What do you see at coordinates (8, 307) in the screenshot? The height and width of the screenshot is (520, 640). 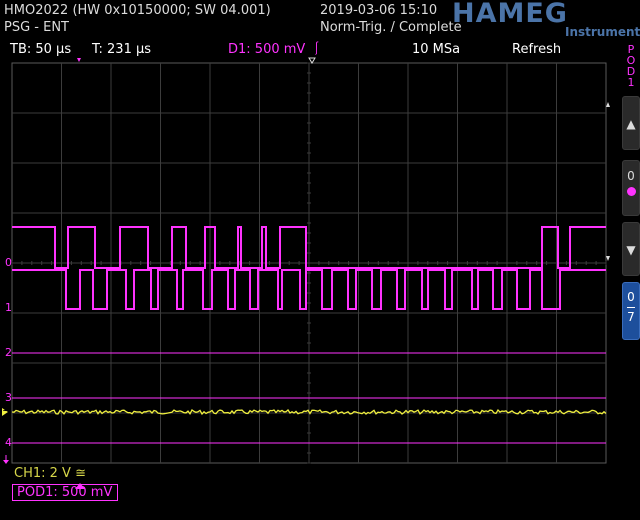 I see `channel-label-1: 1` at bounding box center [8, 307].